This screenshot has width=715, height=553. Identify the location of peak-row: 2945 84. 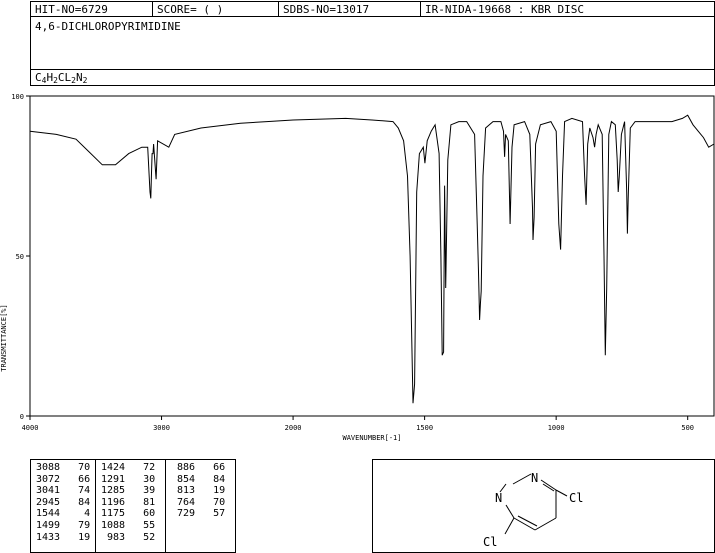
(63, 503).